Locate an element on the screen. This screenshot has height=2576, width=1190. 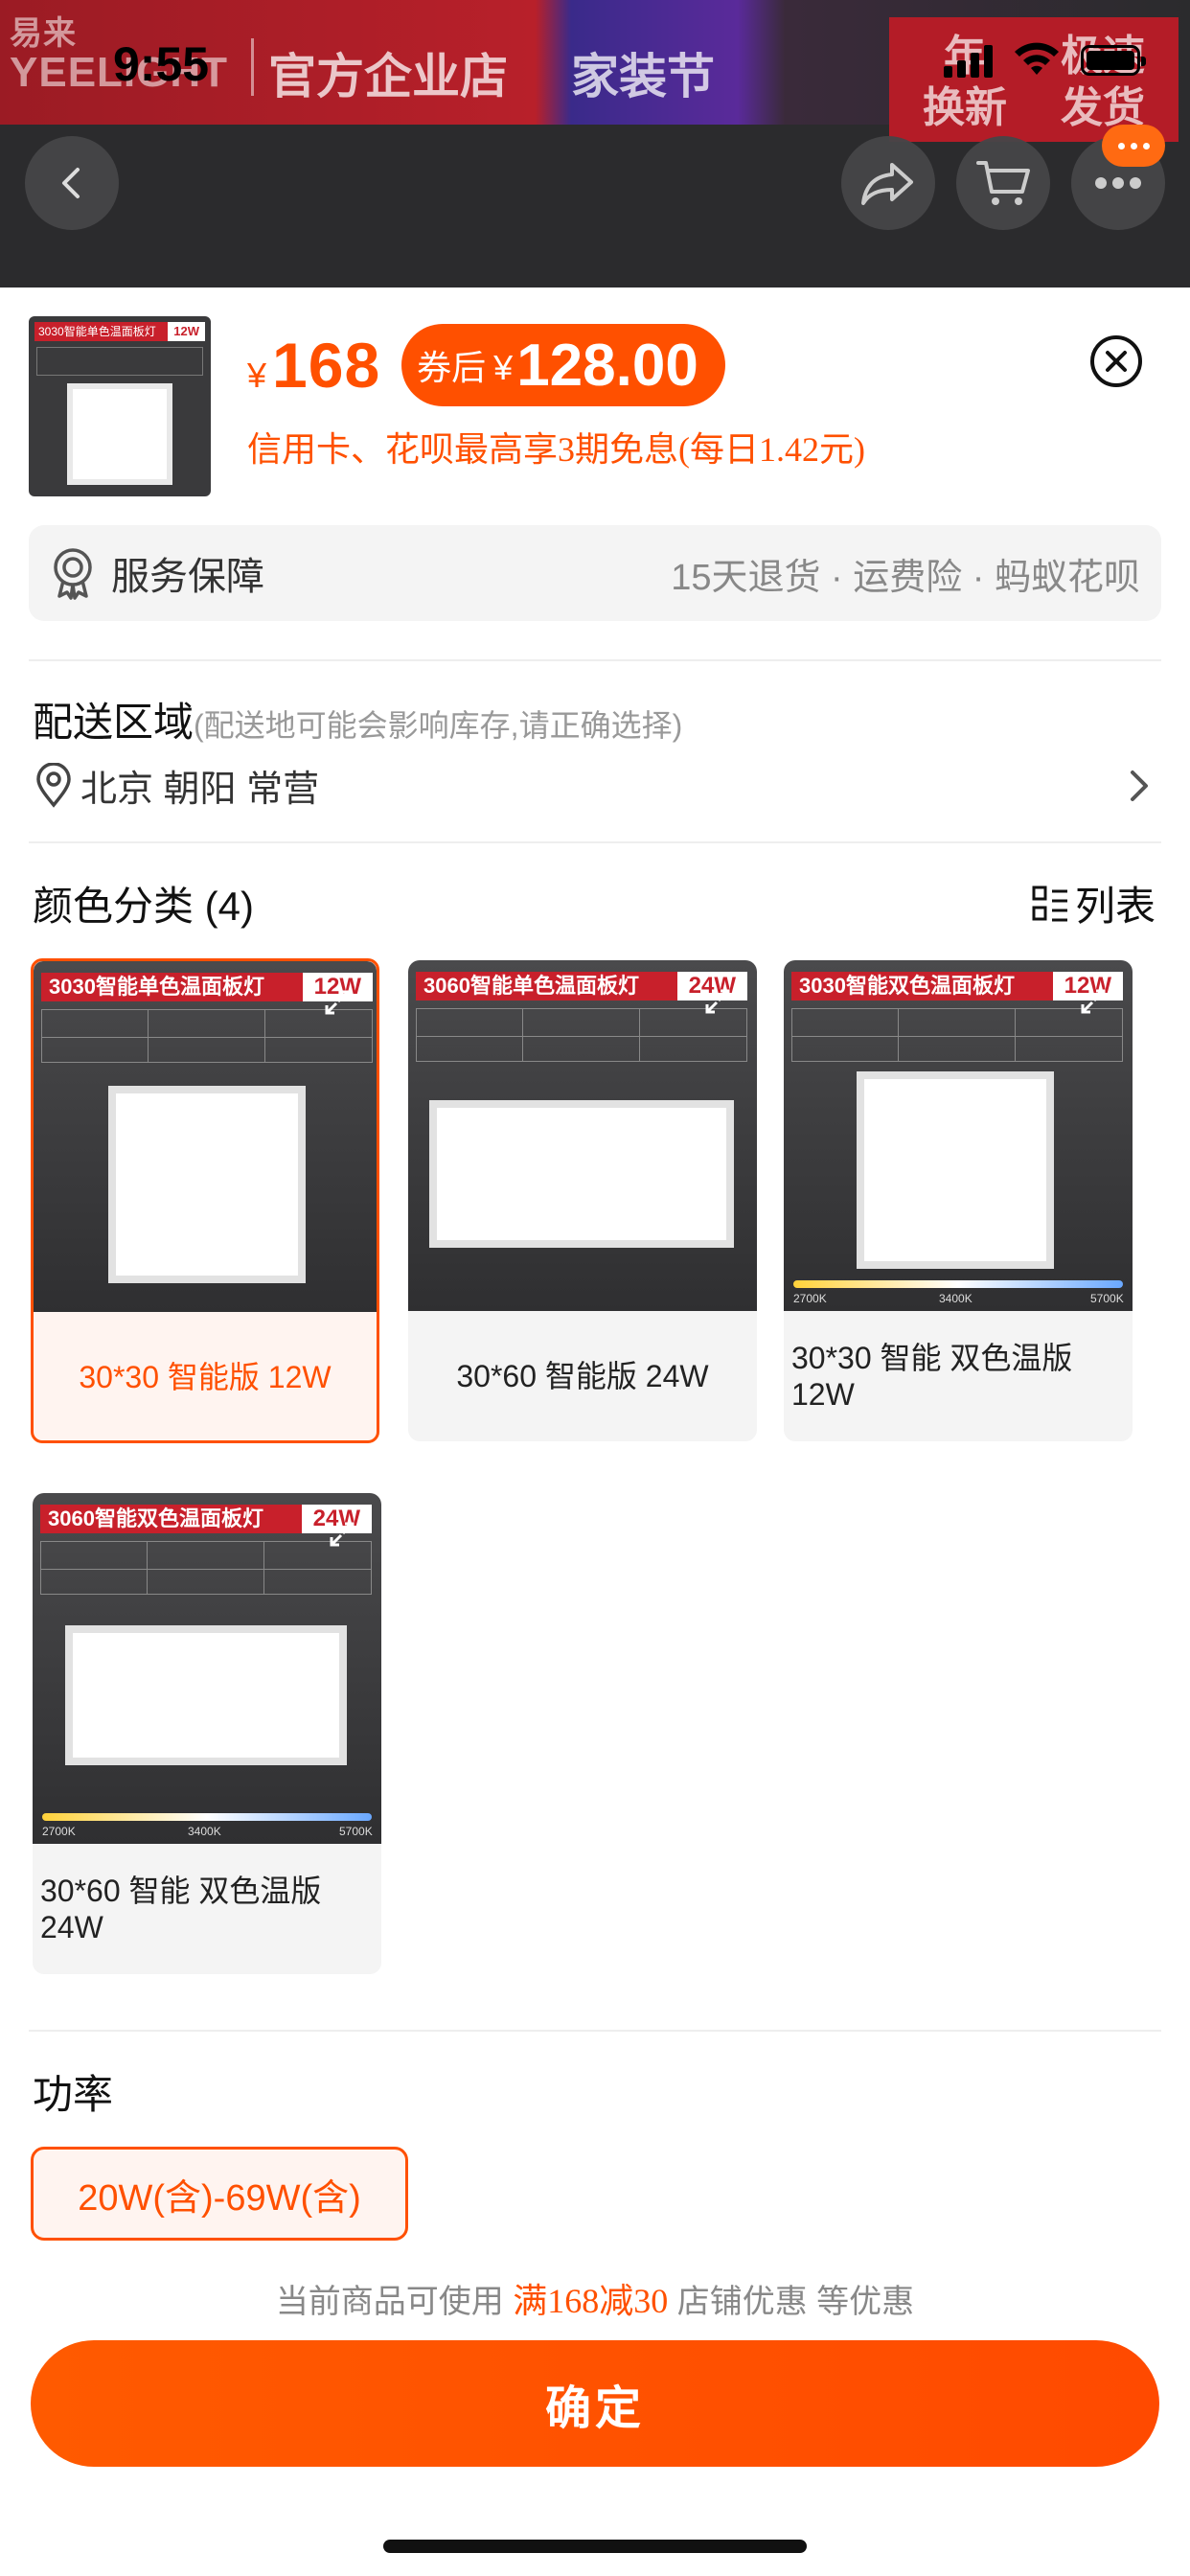
service-value: 15天退货 · 运费险 · 蚂蚁花呗 is located at coordinates (905, 577).